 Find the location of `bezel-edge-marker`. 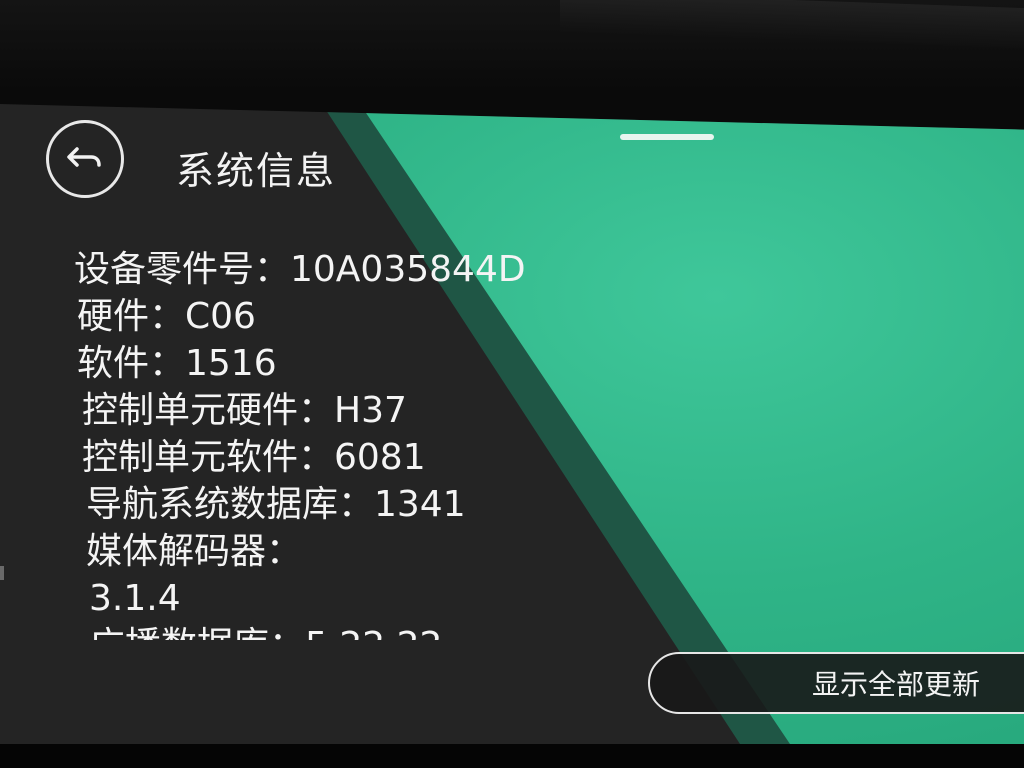

bezel-edge-marker is located at coordinates (2, 573).